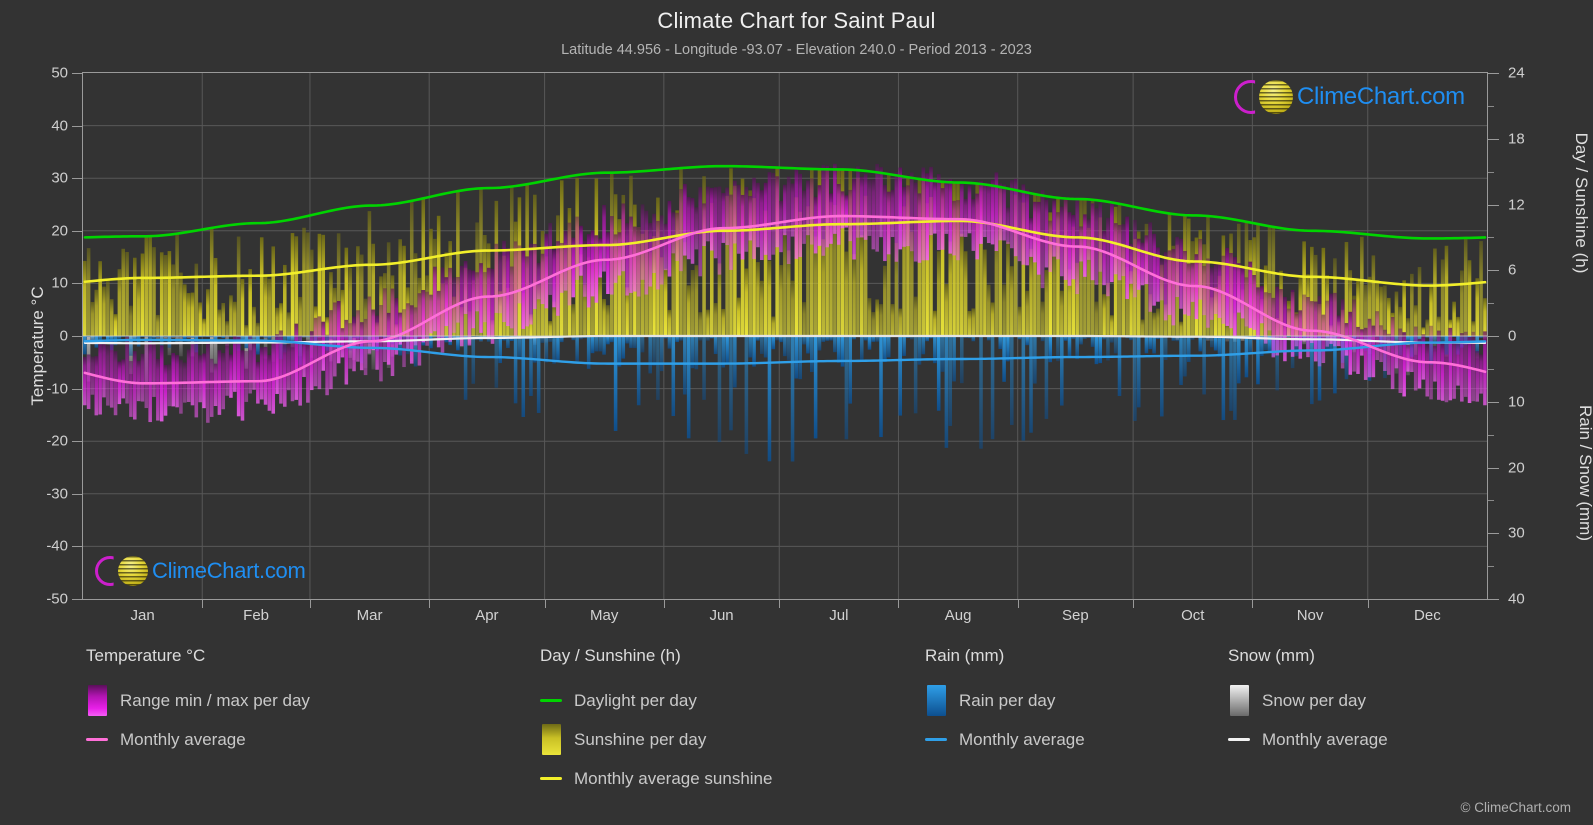 The image size is (1593, 825). I want to click on legend-item: Sunshine per day, so click(656, 739).